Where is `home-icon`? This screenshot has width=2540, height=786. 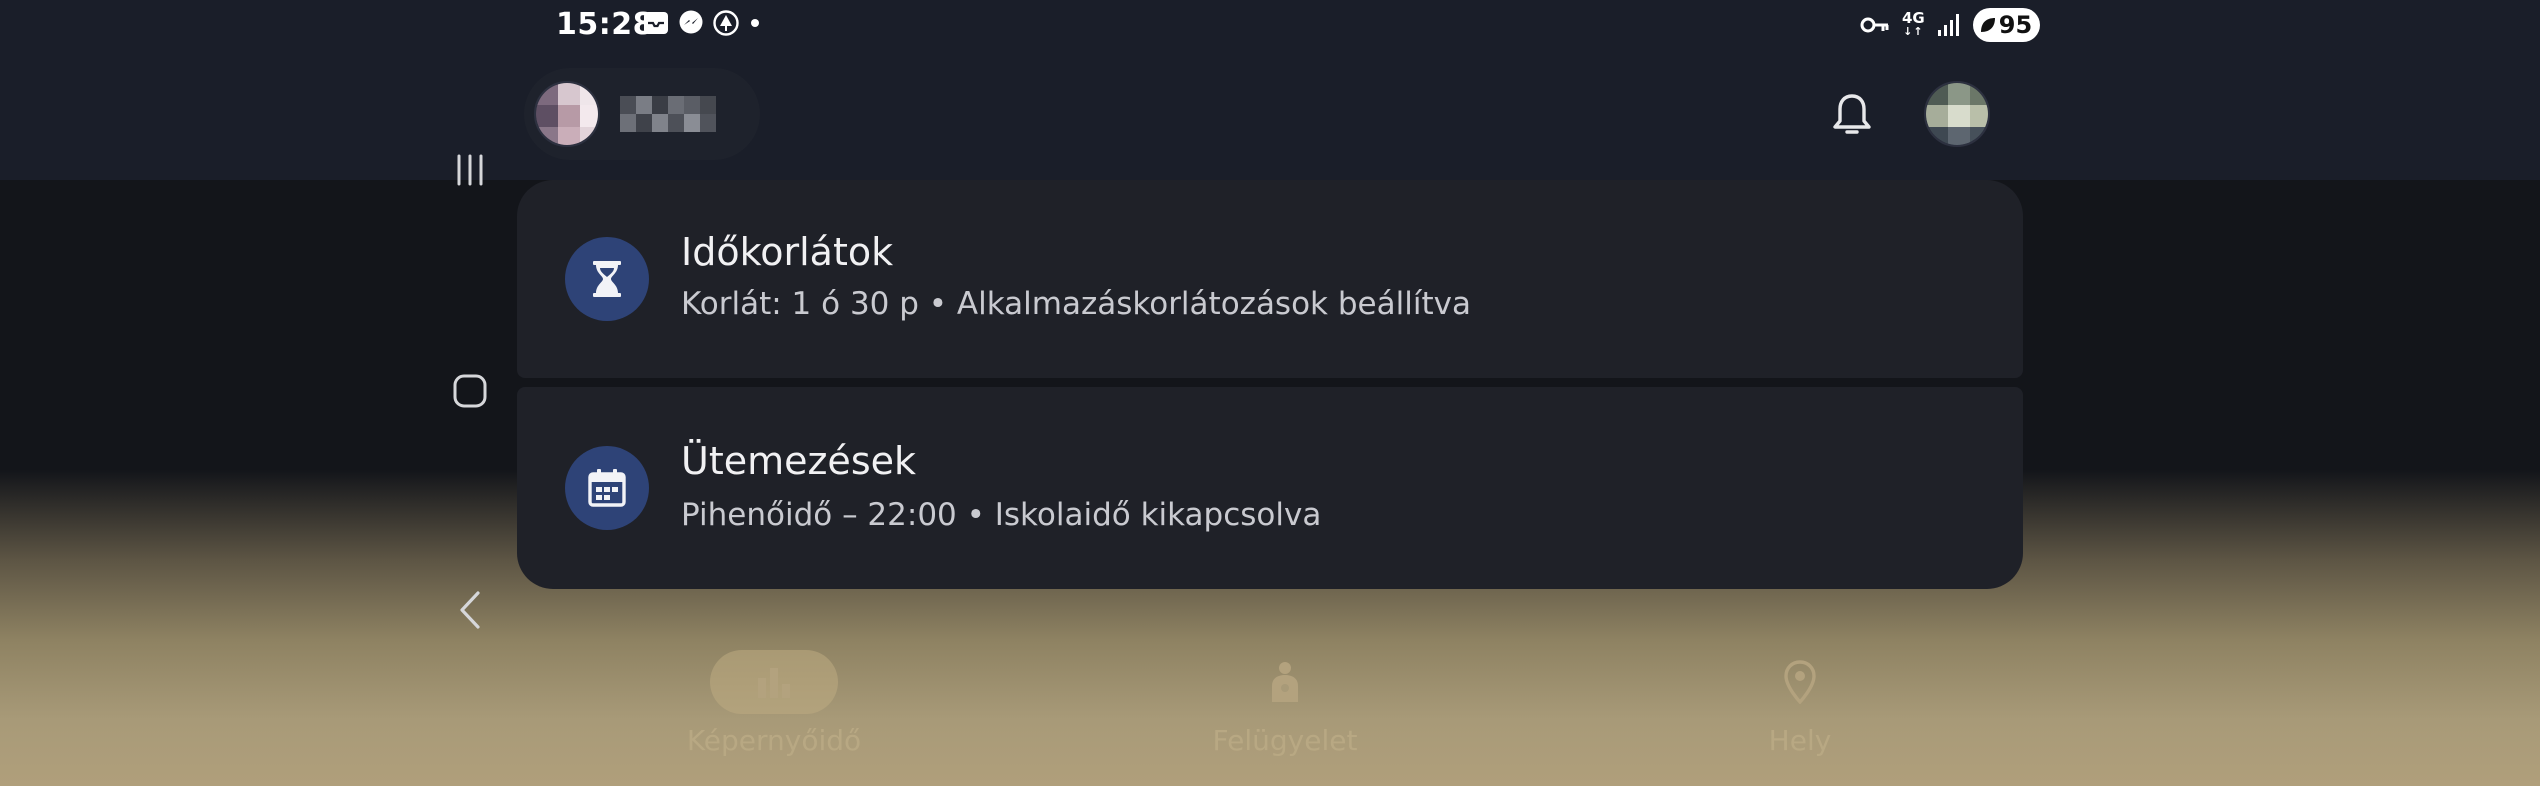 home-icon is located at coordinates (470, 391).